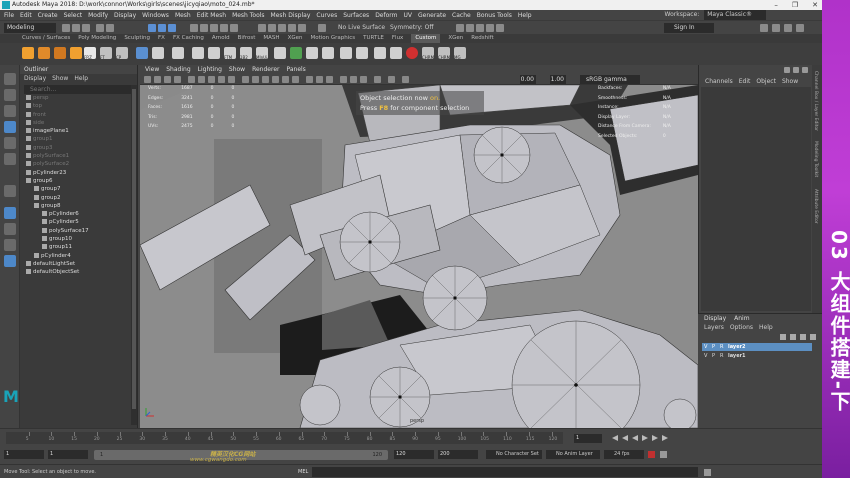 This screenshot has width=850, height=478. What do you see at coordinates (815, 206) in the screenshot?
I see `tab-attribute-editor: Attribute Editor` at bounding box center [815, 206].